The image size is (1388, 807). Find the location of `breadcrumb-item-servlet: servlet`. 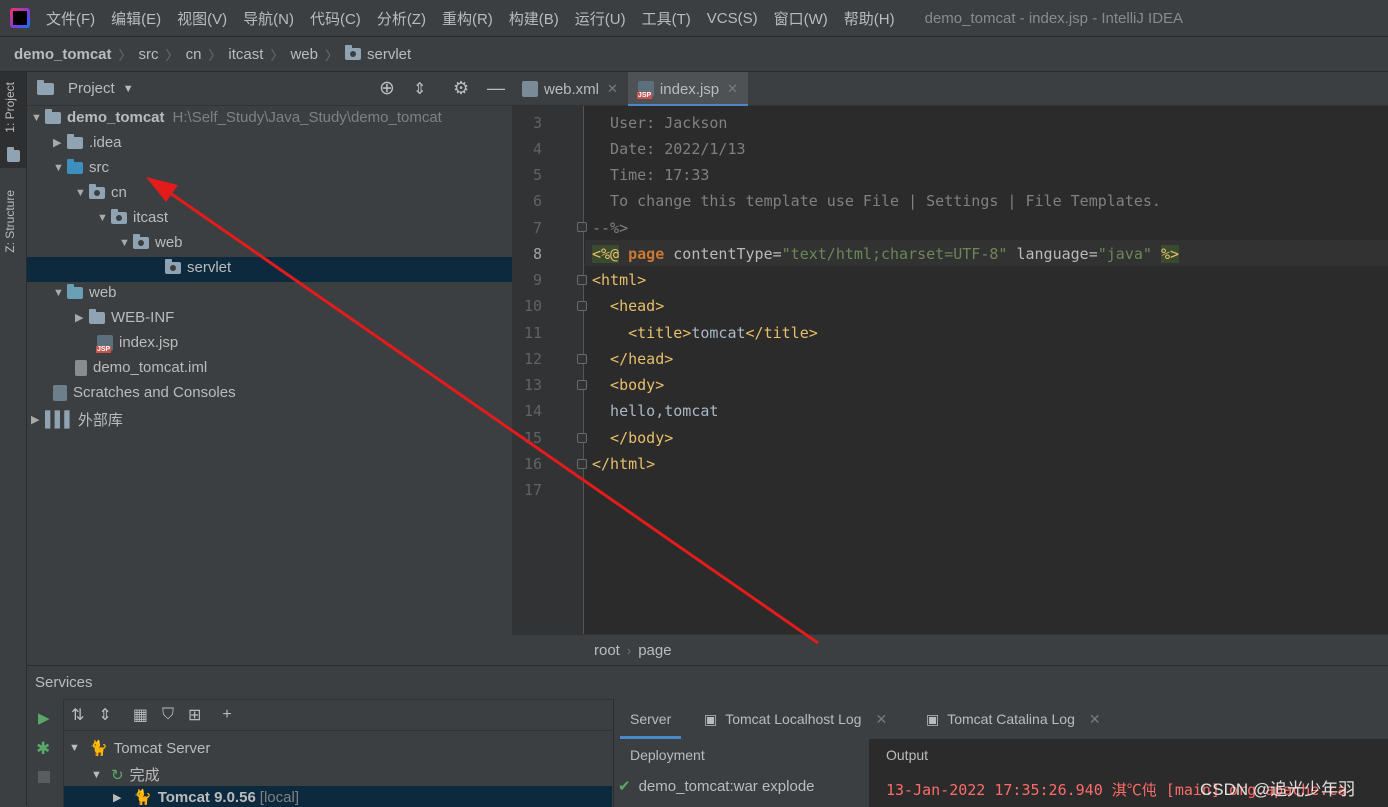

breadcrumb-item-servlet: servlet is located at coordinates (389, 54).